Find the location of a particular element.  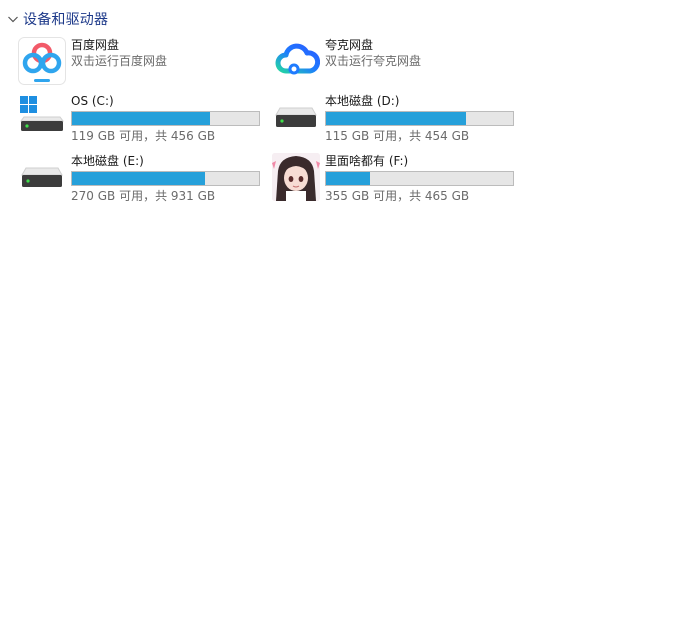

cloud-item-subtitle: 双击运行夸克网盘 is located at coordinates (373, 61).